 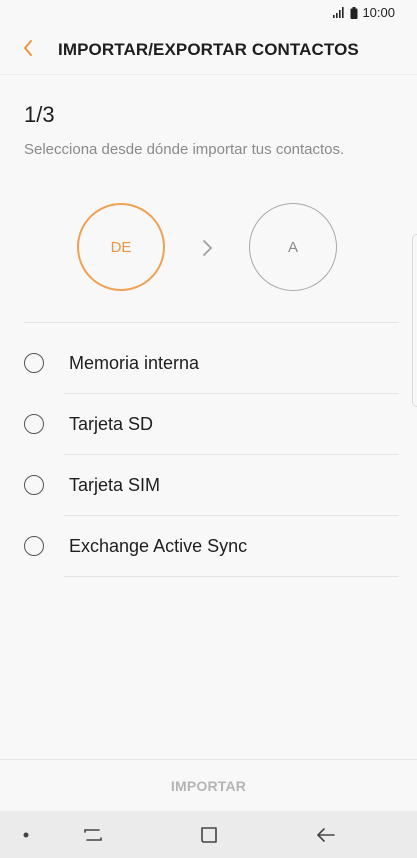 What do you see at coordinates (211, 322) in the screenshot?
I see `section-divider` at bounding box center [211, 322].